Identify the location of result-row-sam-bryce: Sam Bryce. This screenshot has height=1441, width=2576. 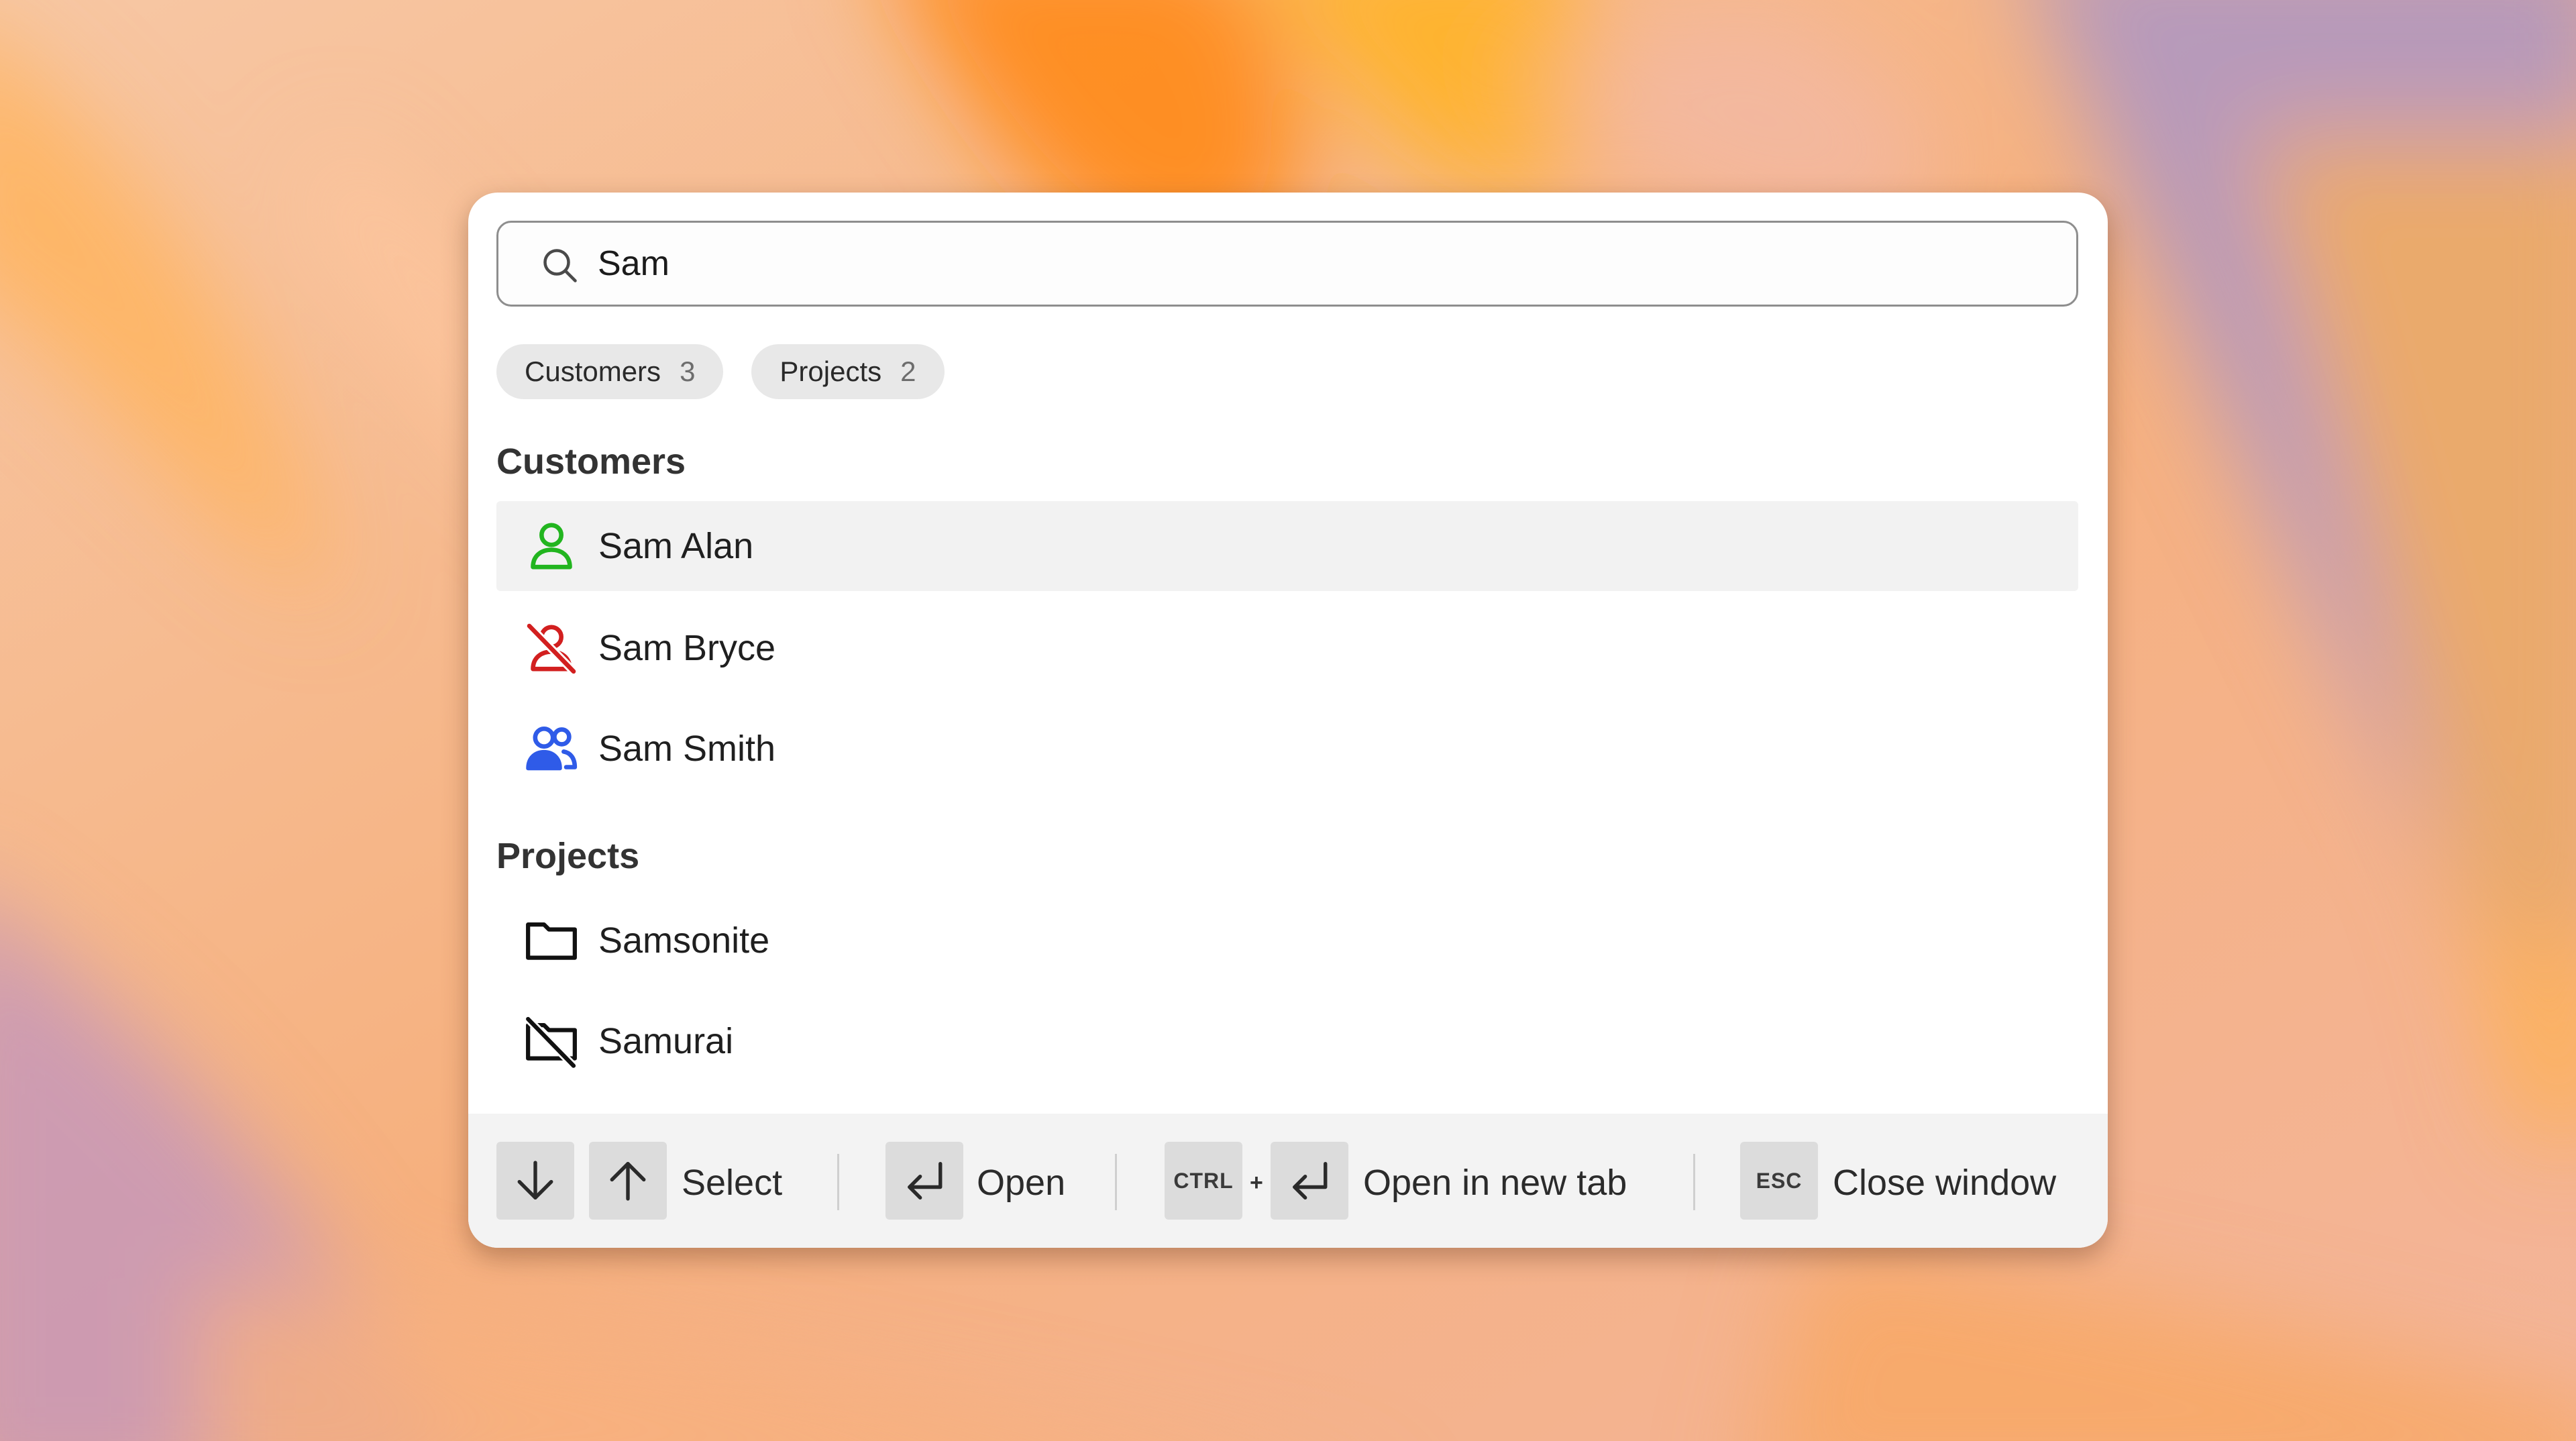
(1287, 648).